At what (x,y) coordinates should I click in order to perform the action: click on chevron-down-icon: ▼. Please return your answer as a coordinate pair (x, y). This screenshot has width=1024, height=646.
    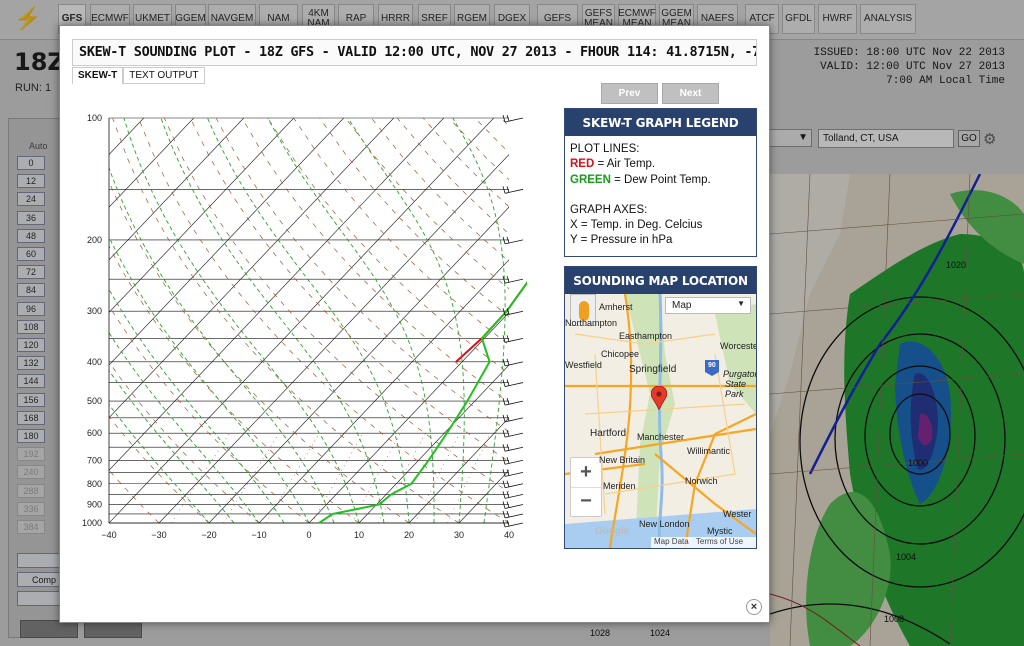
    Looking at the image, I should click on (741, 303).